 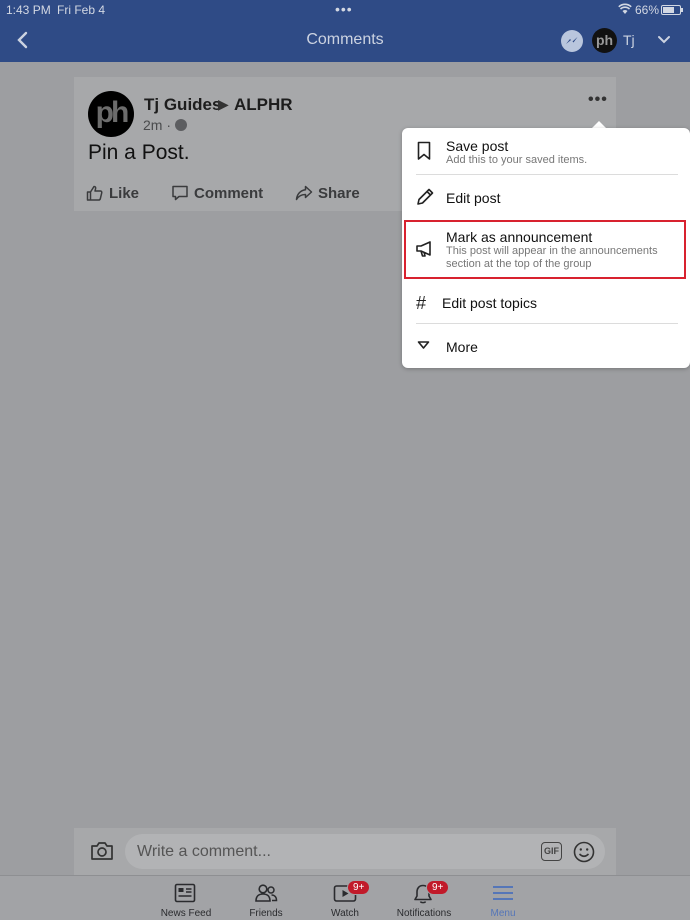 What do you see at coordinates (604, 40) in the screenshot?
I see `avatar: ph` at bounding box center [604, 40].